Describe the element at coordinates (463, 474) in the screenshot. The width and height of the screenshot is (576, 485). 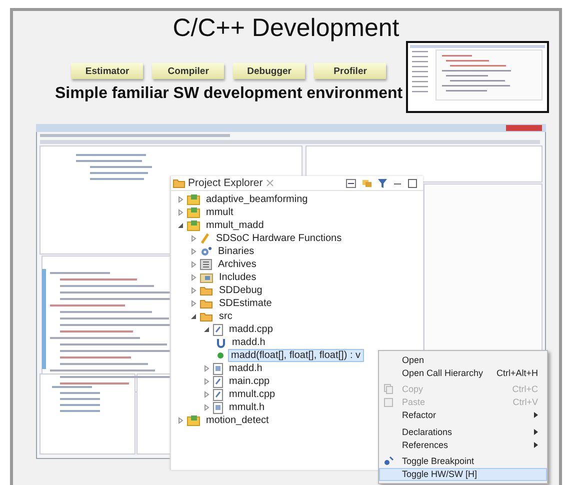
I see `menu-item: Toggle HW/SW [H]` at that location.